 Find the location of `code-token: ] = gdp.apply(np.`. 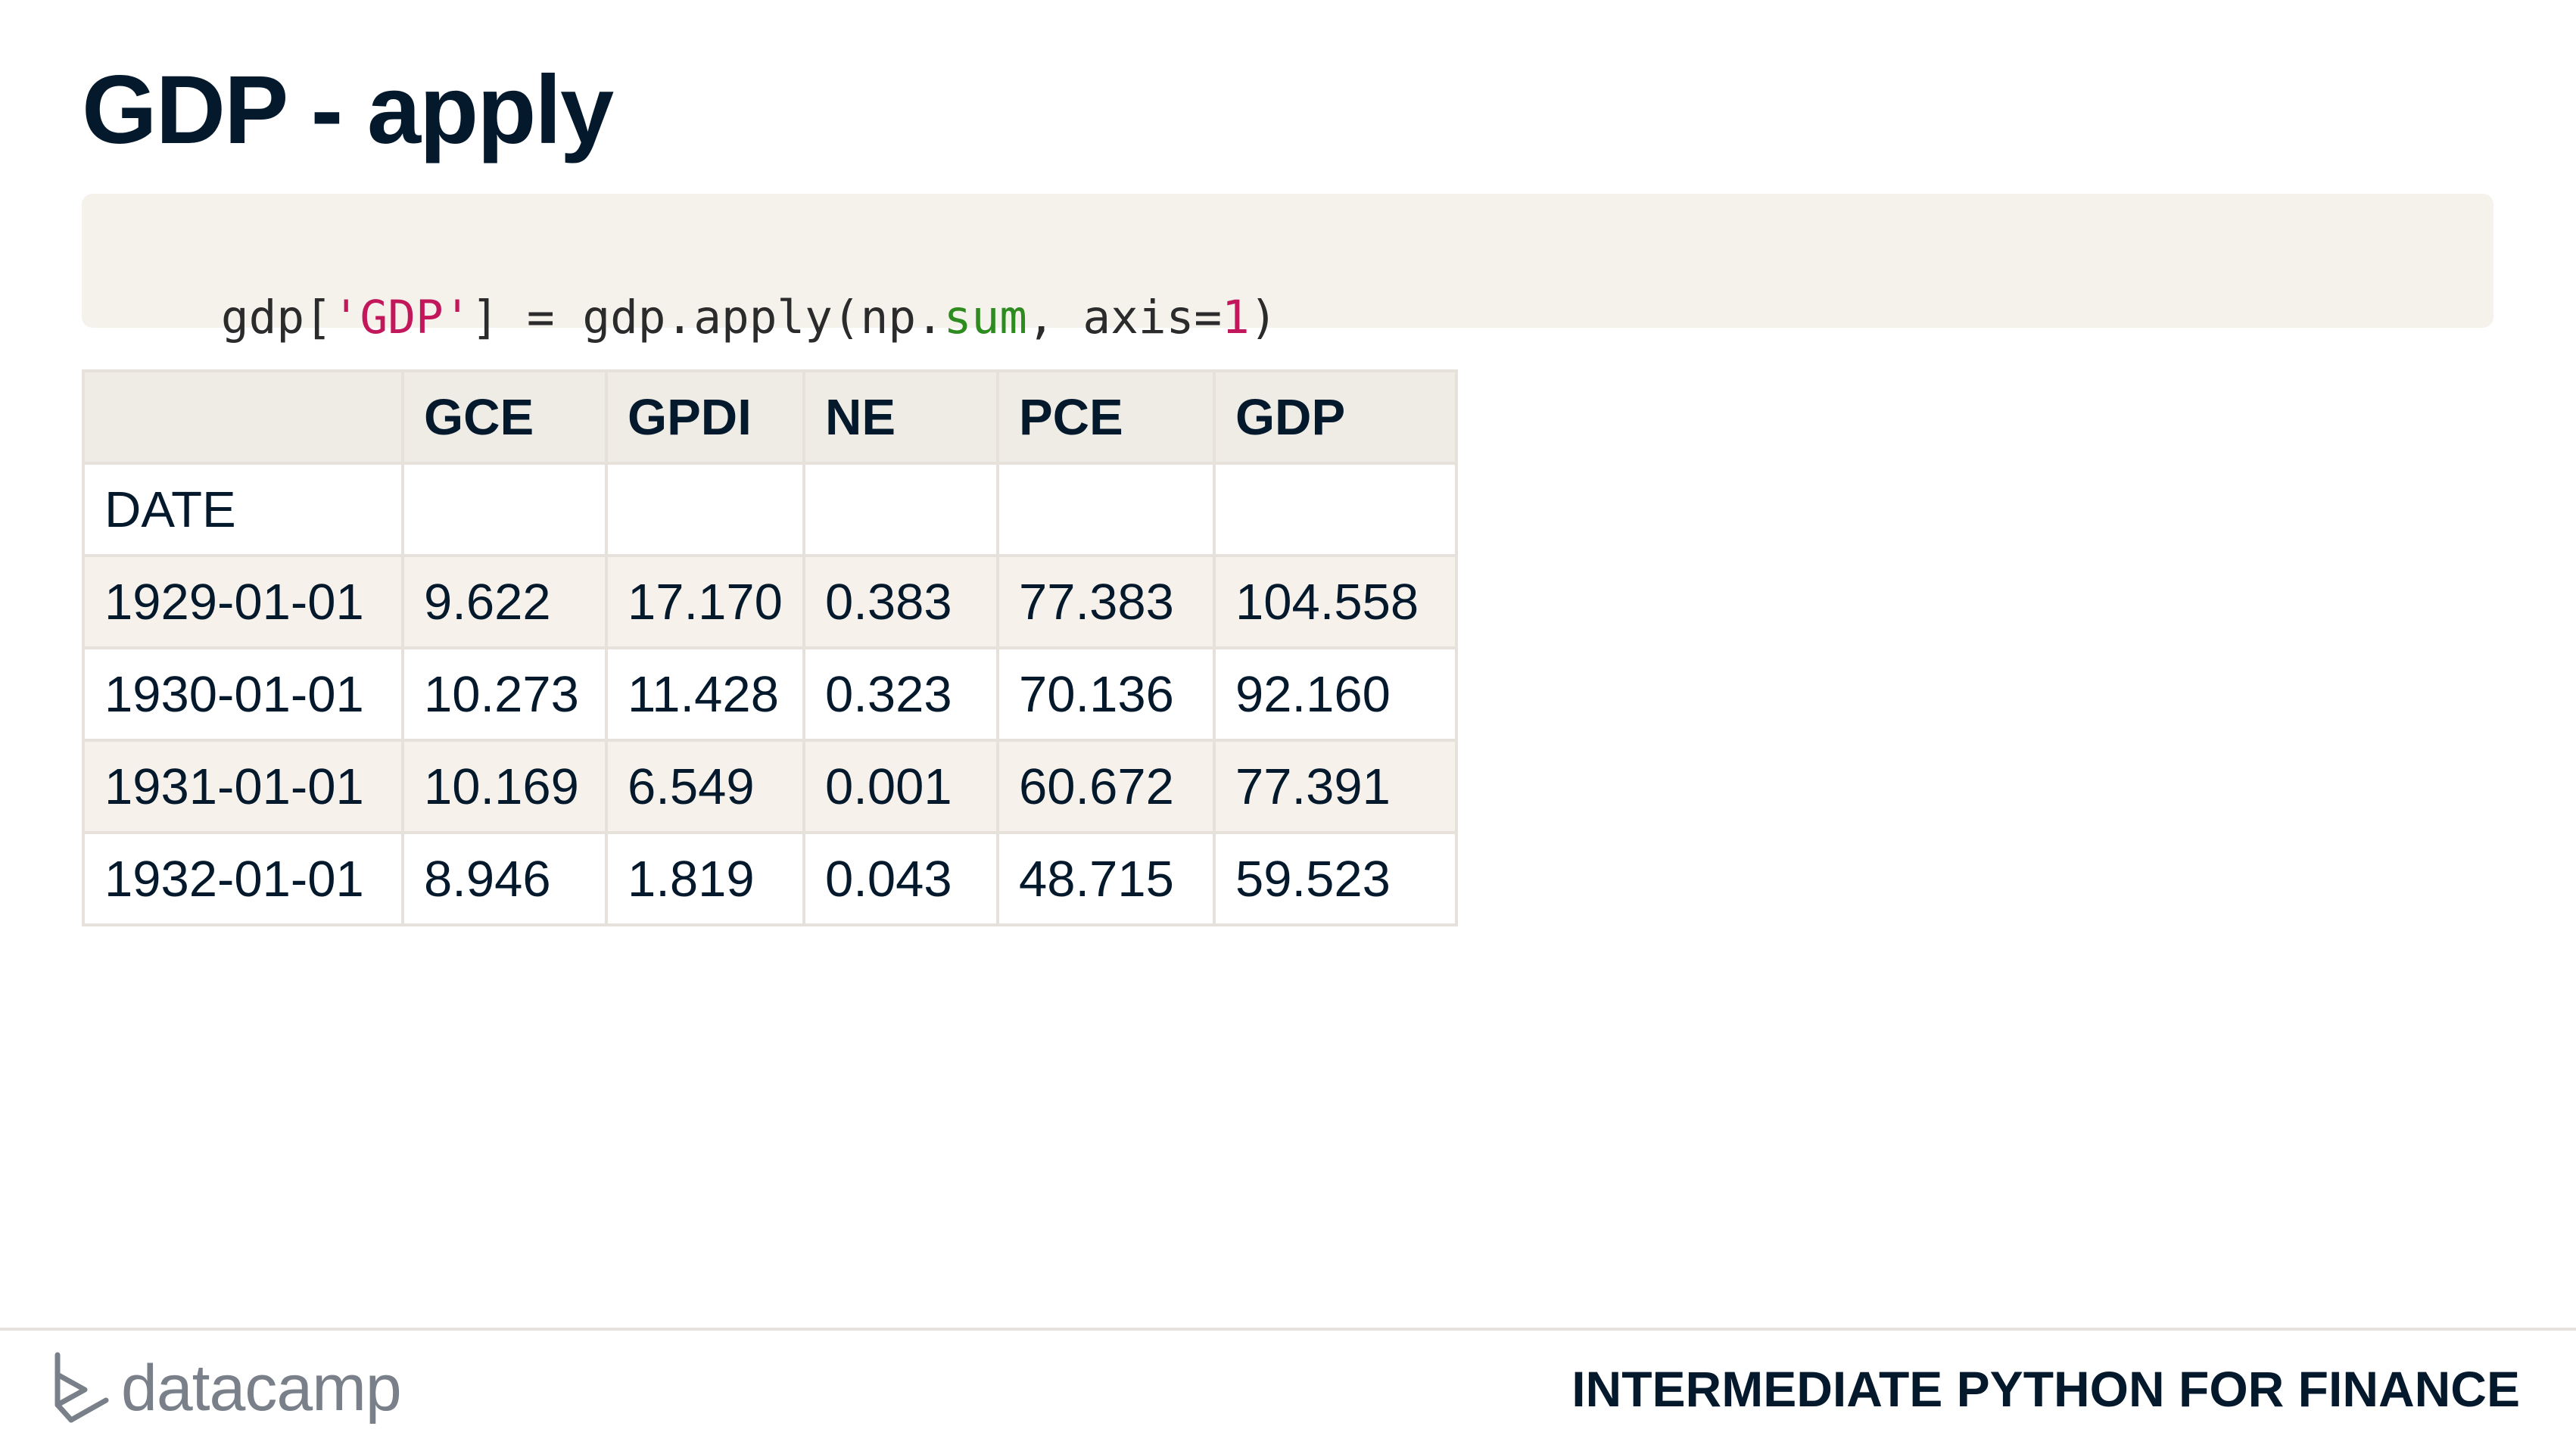

code-token: ] = gdp.apply(np. is located at coordinates (707, 318).